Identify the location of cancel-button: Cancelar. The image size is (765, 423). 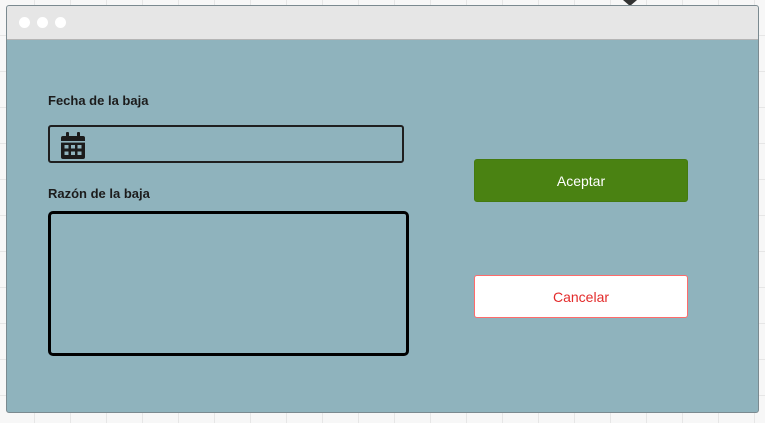
(581, 296).